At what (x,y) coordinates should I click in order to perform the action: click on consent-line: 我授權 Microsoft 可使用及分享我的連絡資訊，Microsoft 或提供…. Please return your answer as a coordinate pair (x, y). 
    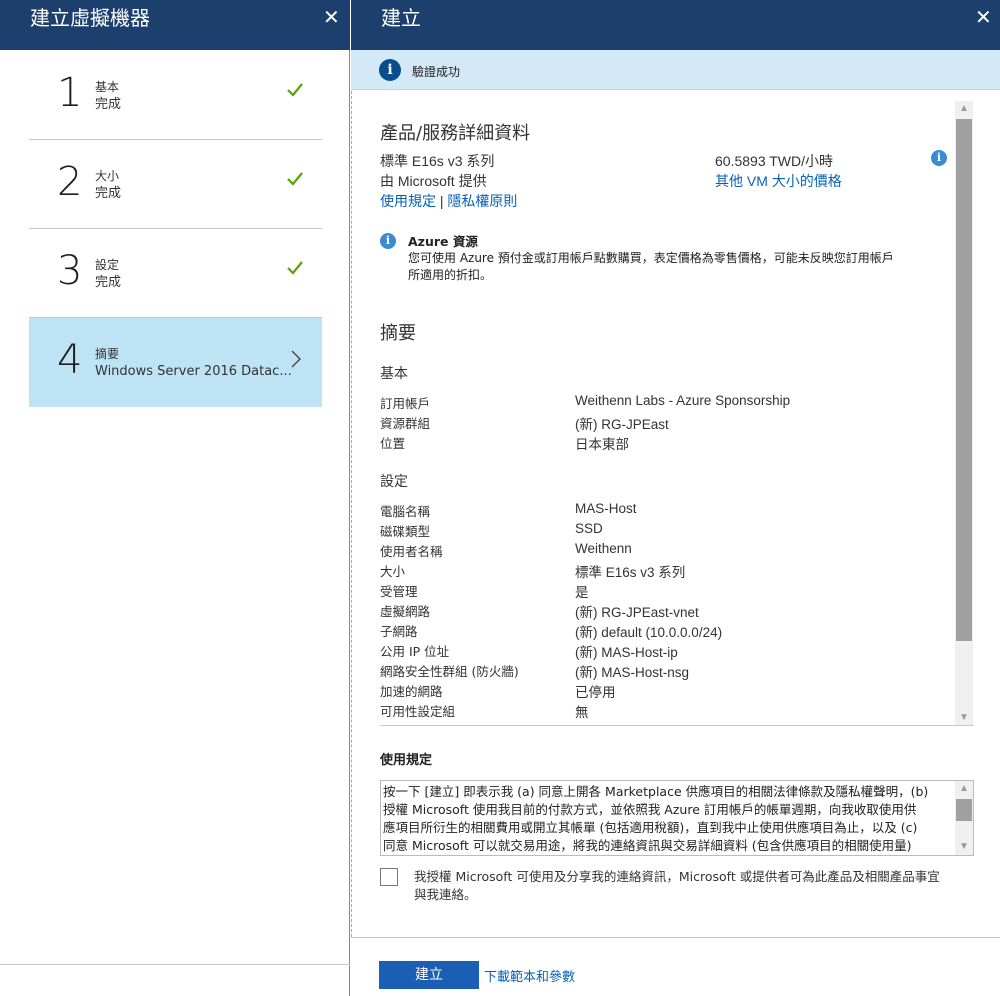
    Looking at the image, I should click on (677, 876).